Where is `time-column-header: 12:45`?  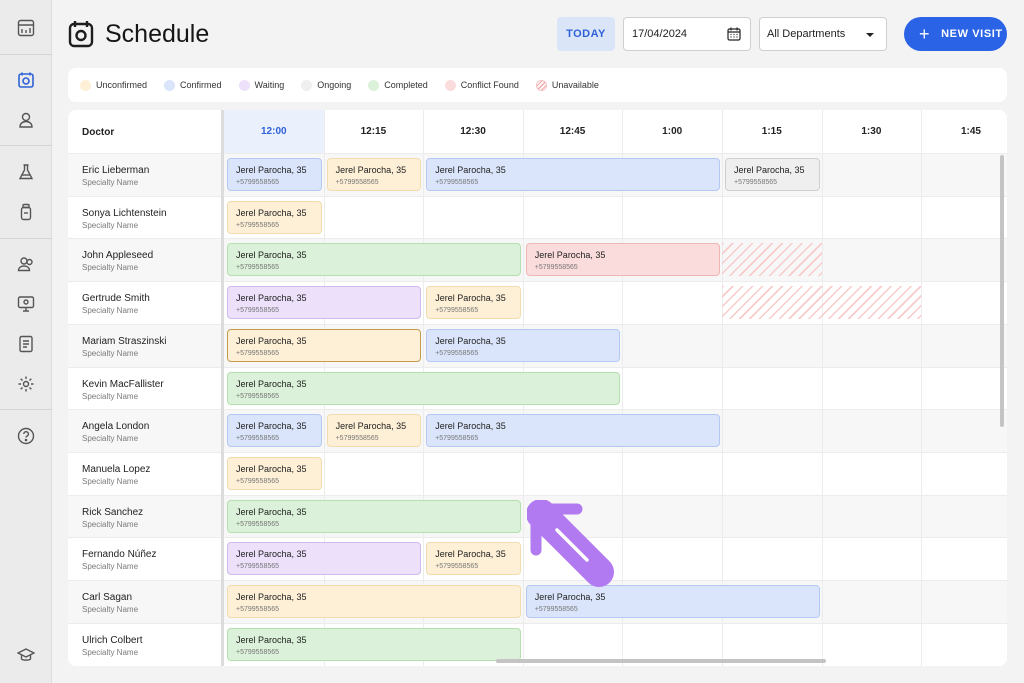 time-column-header: 12:45 is located at coordinates (572, 131).